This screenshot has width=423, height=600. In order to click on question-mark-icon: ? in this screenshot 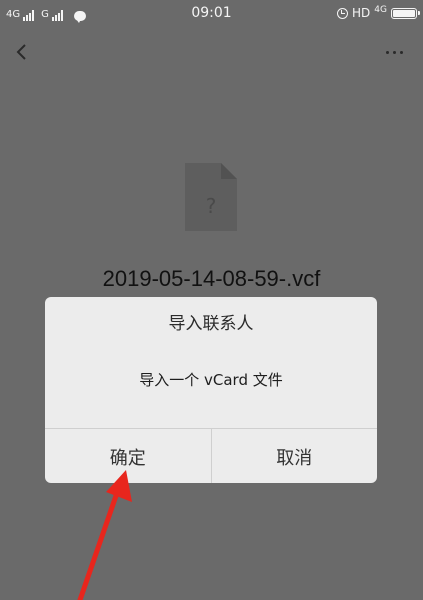, I will do `click(211, 206)`.